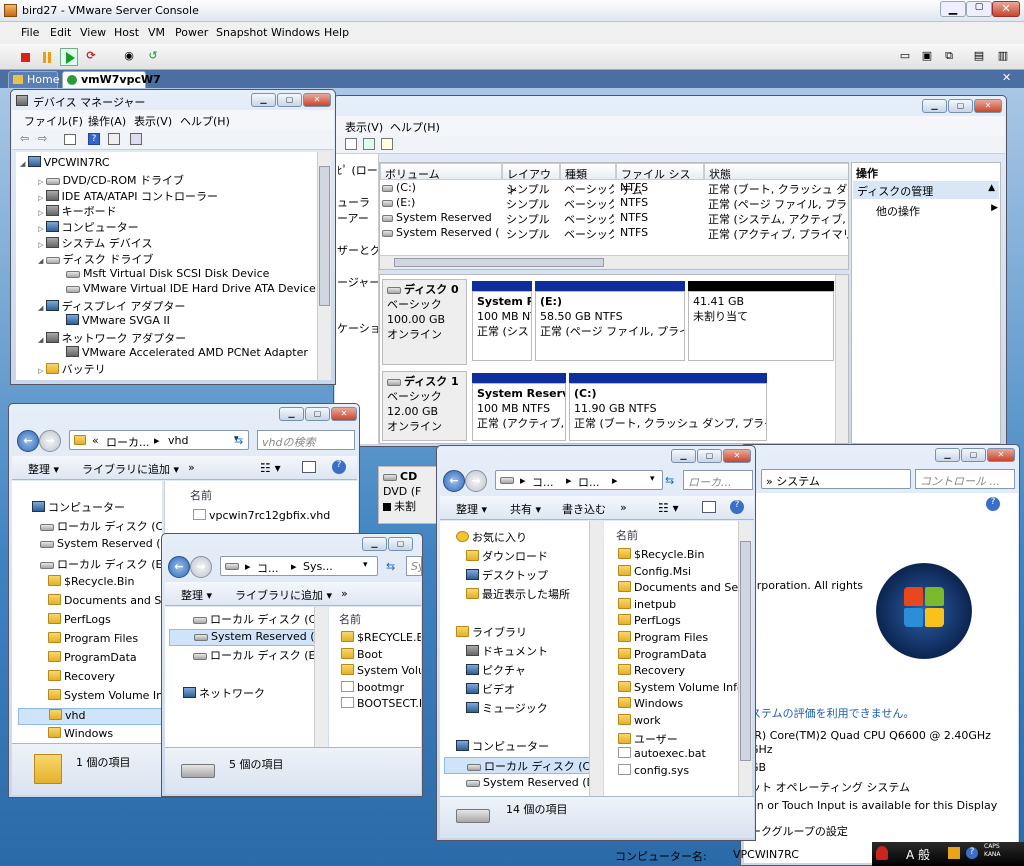  Describe the element at coordinates (353, 202) in the screenshot. I see `tree-item: ューラ` at that location.